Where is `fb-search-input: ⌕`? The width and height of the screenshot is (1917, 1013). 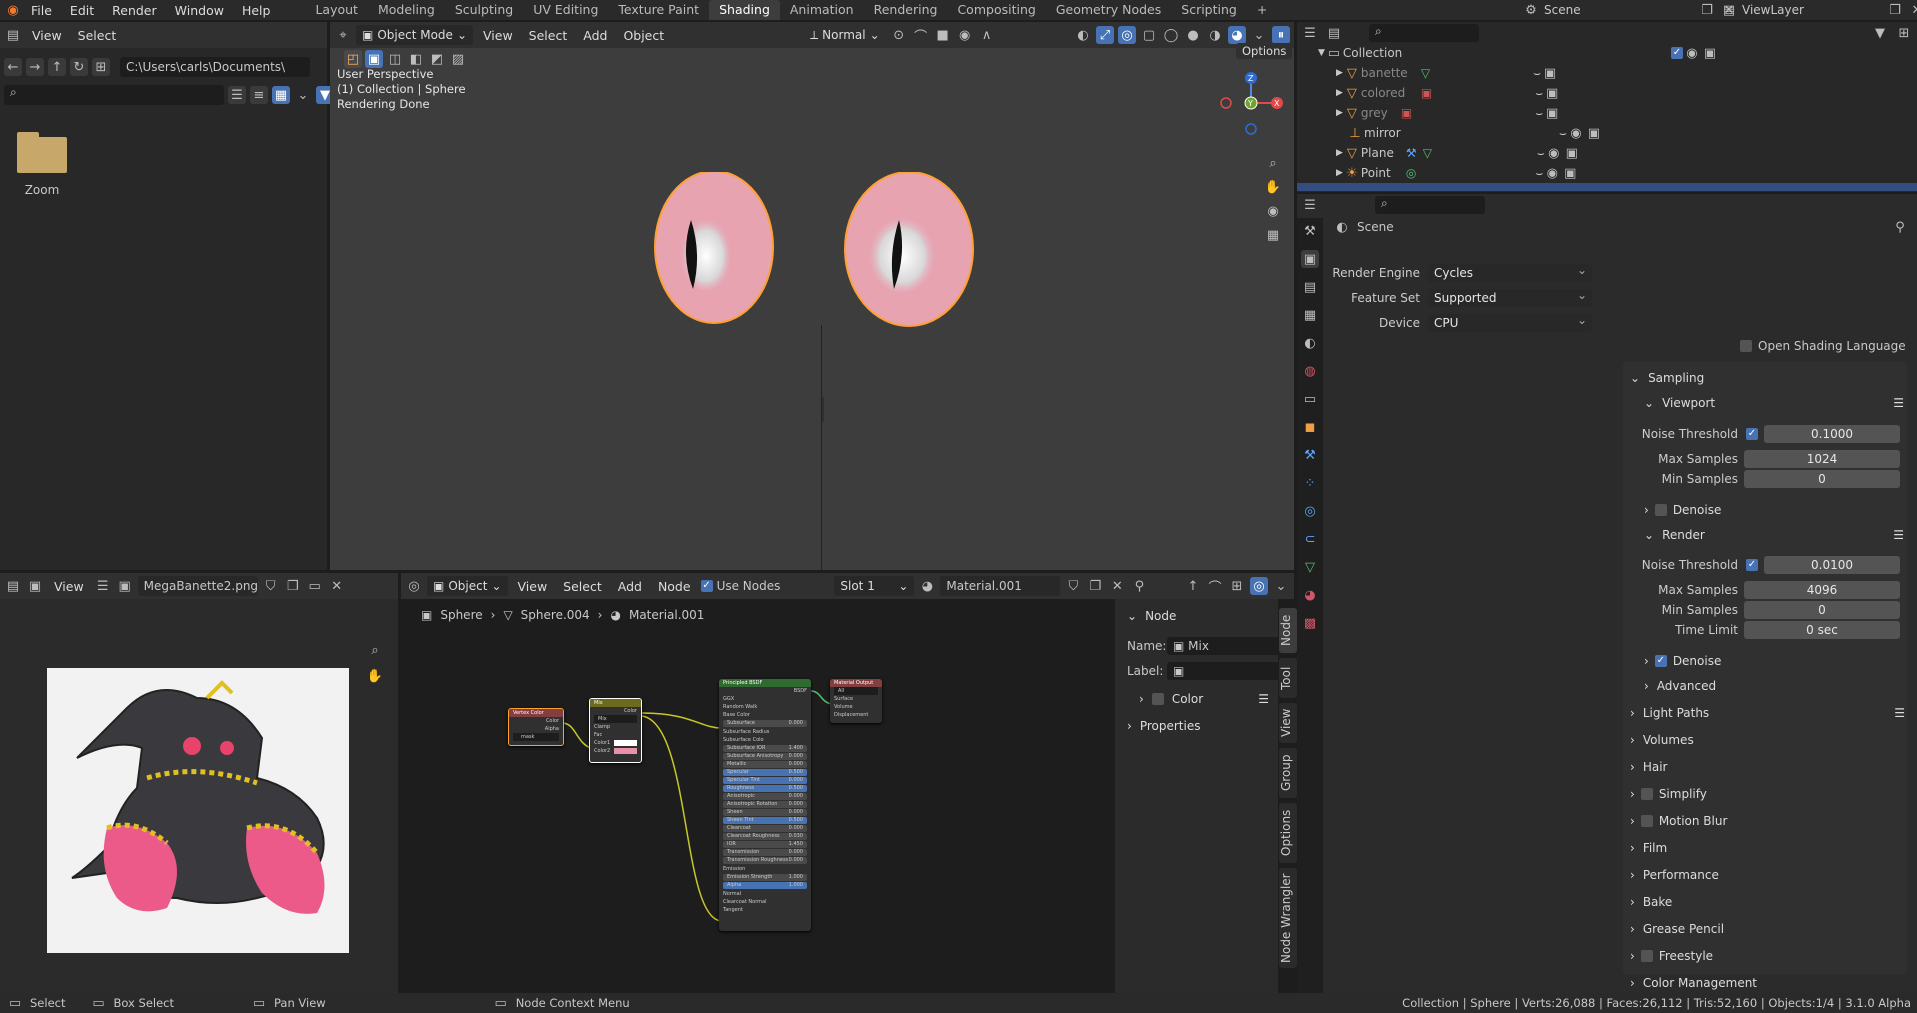 fb-search-input: ⌕ is located at coordinates (114, 95).